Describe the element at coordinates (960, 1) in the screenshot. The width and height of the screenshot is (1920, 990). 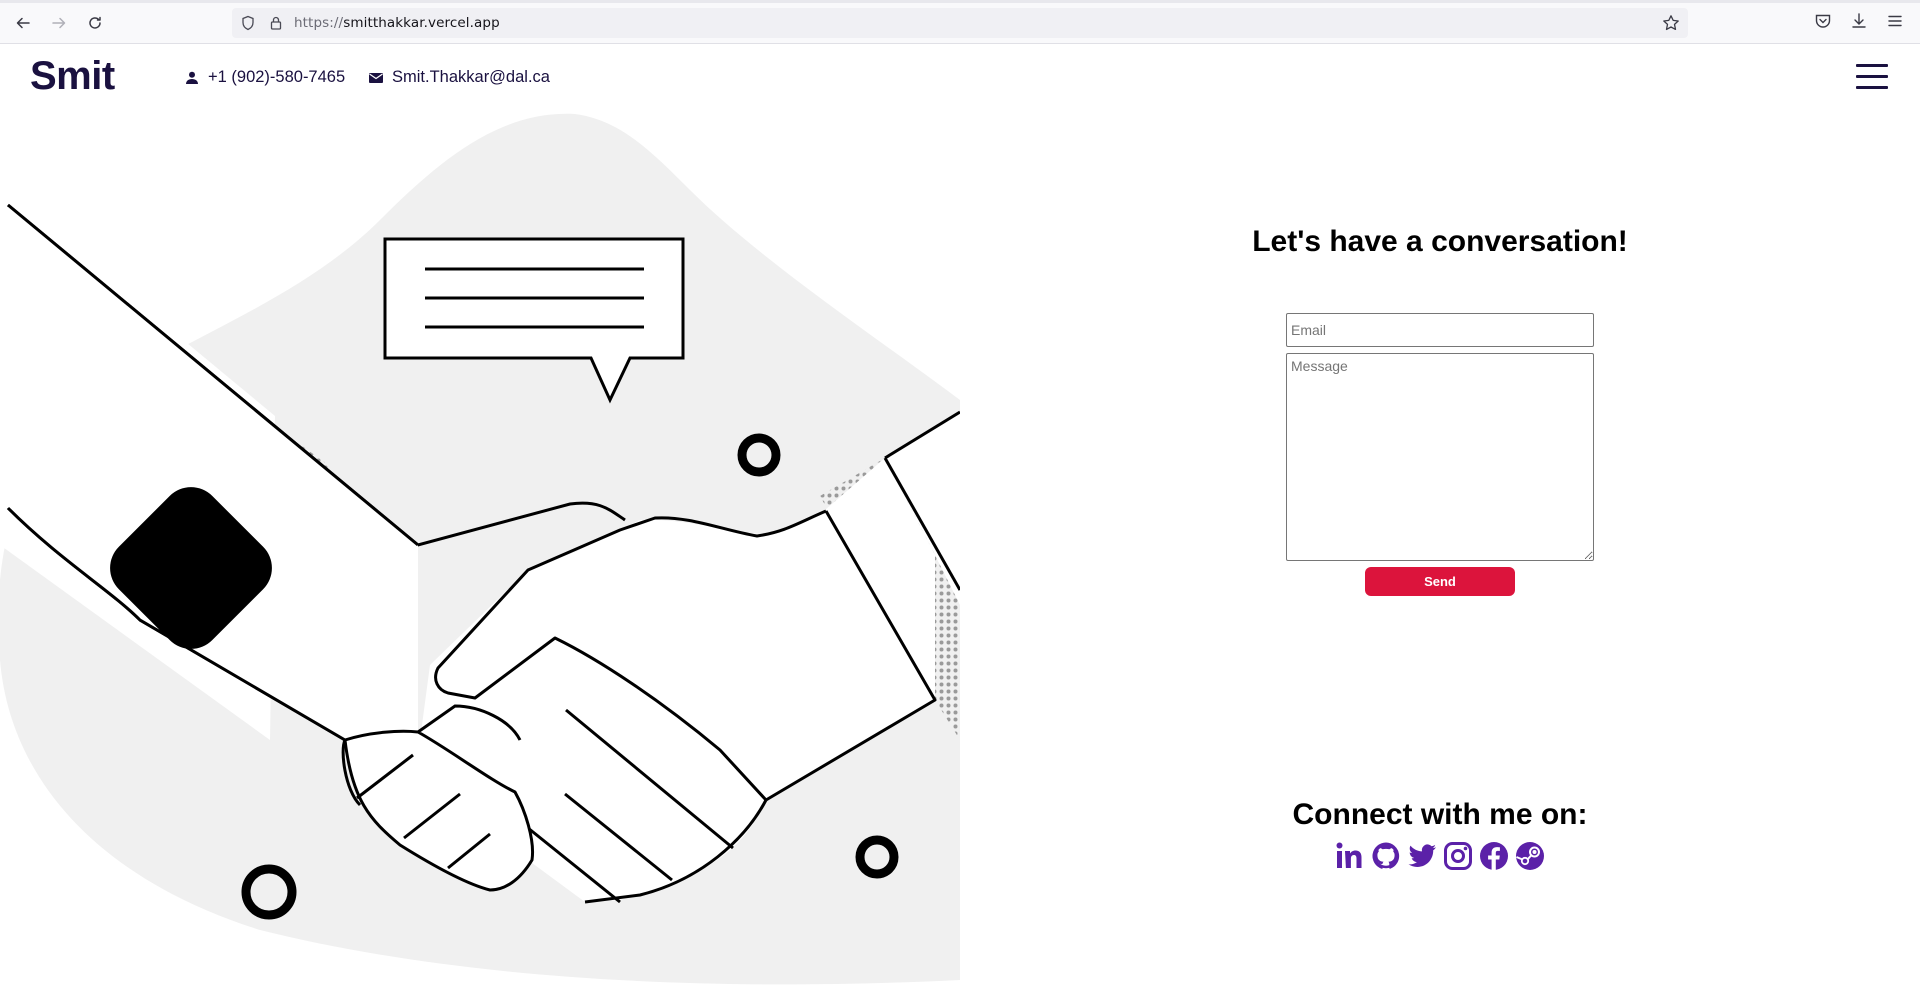
I see `tab-strip` at that location.